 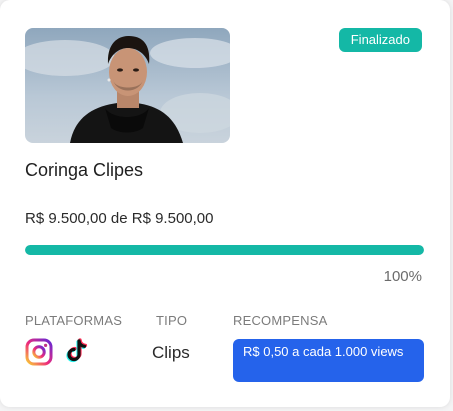 I want to click on tiktok-icon, so click(x=76, y=352).